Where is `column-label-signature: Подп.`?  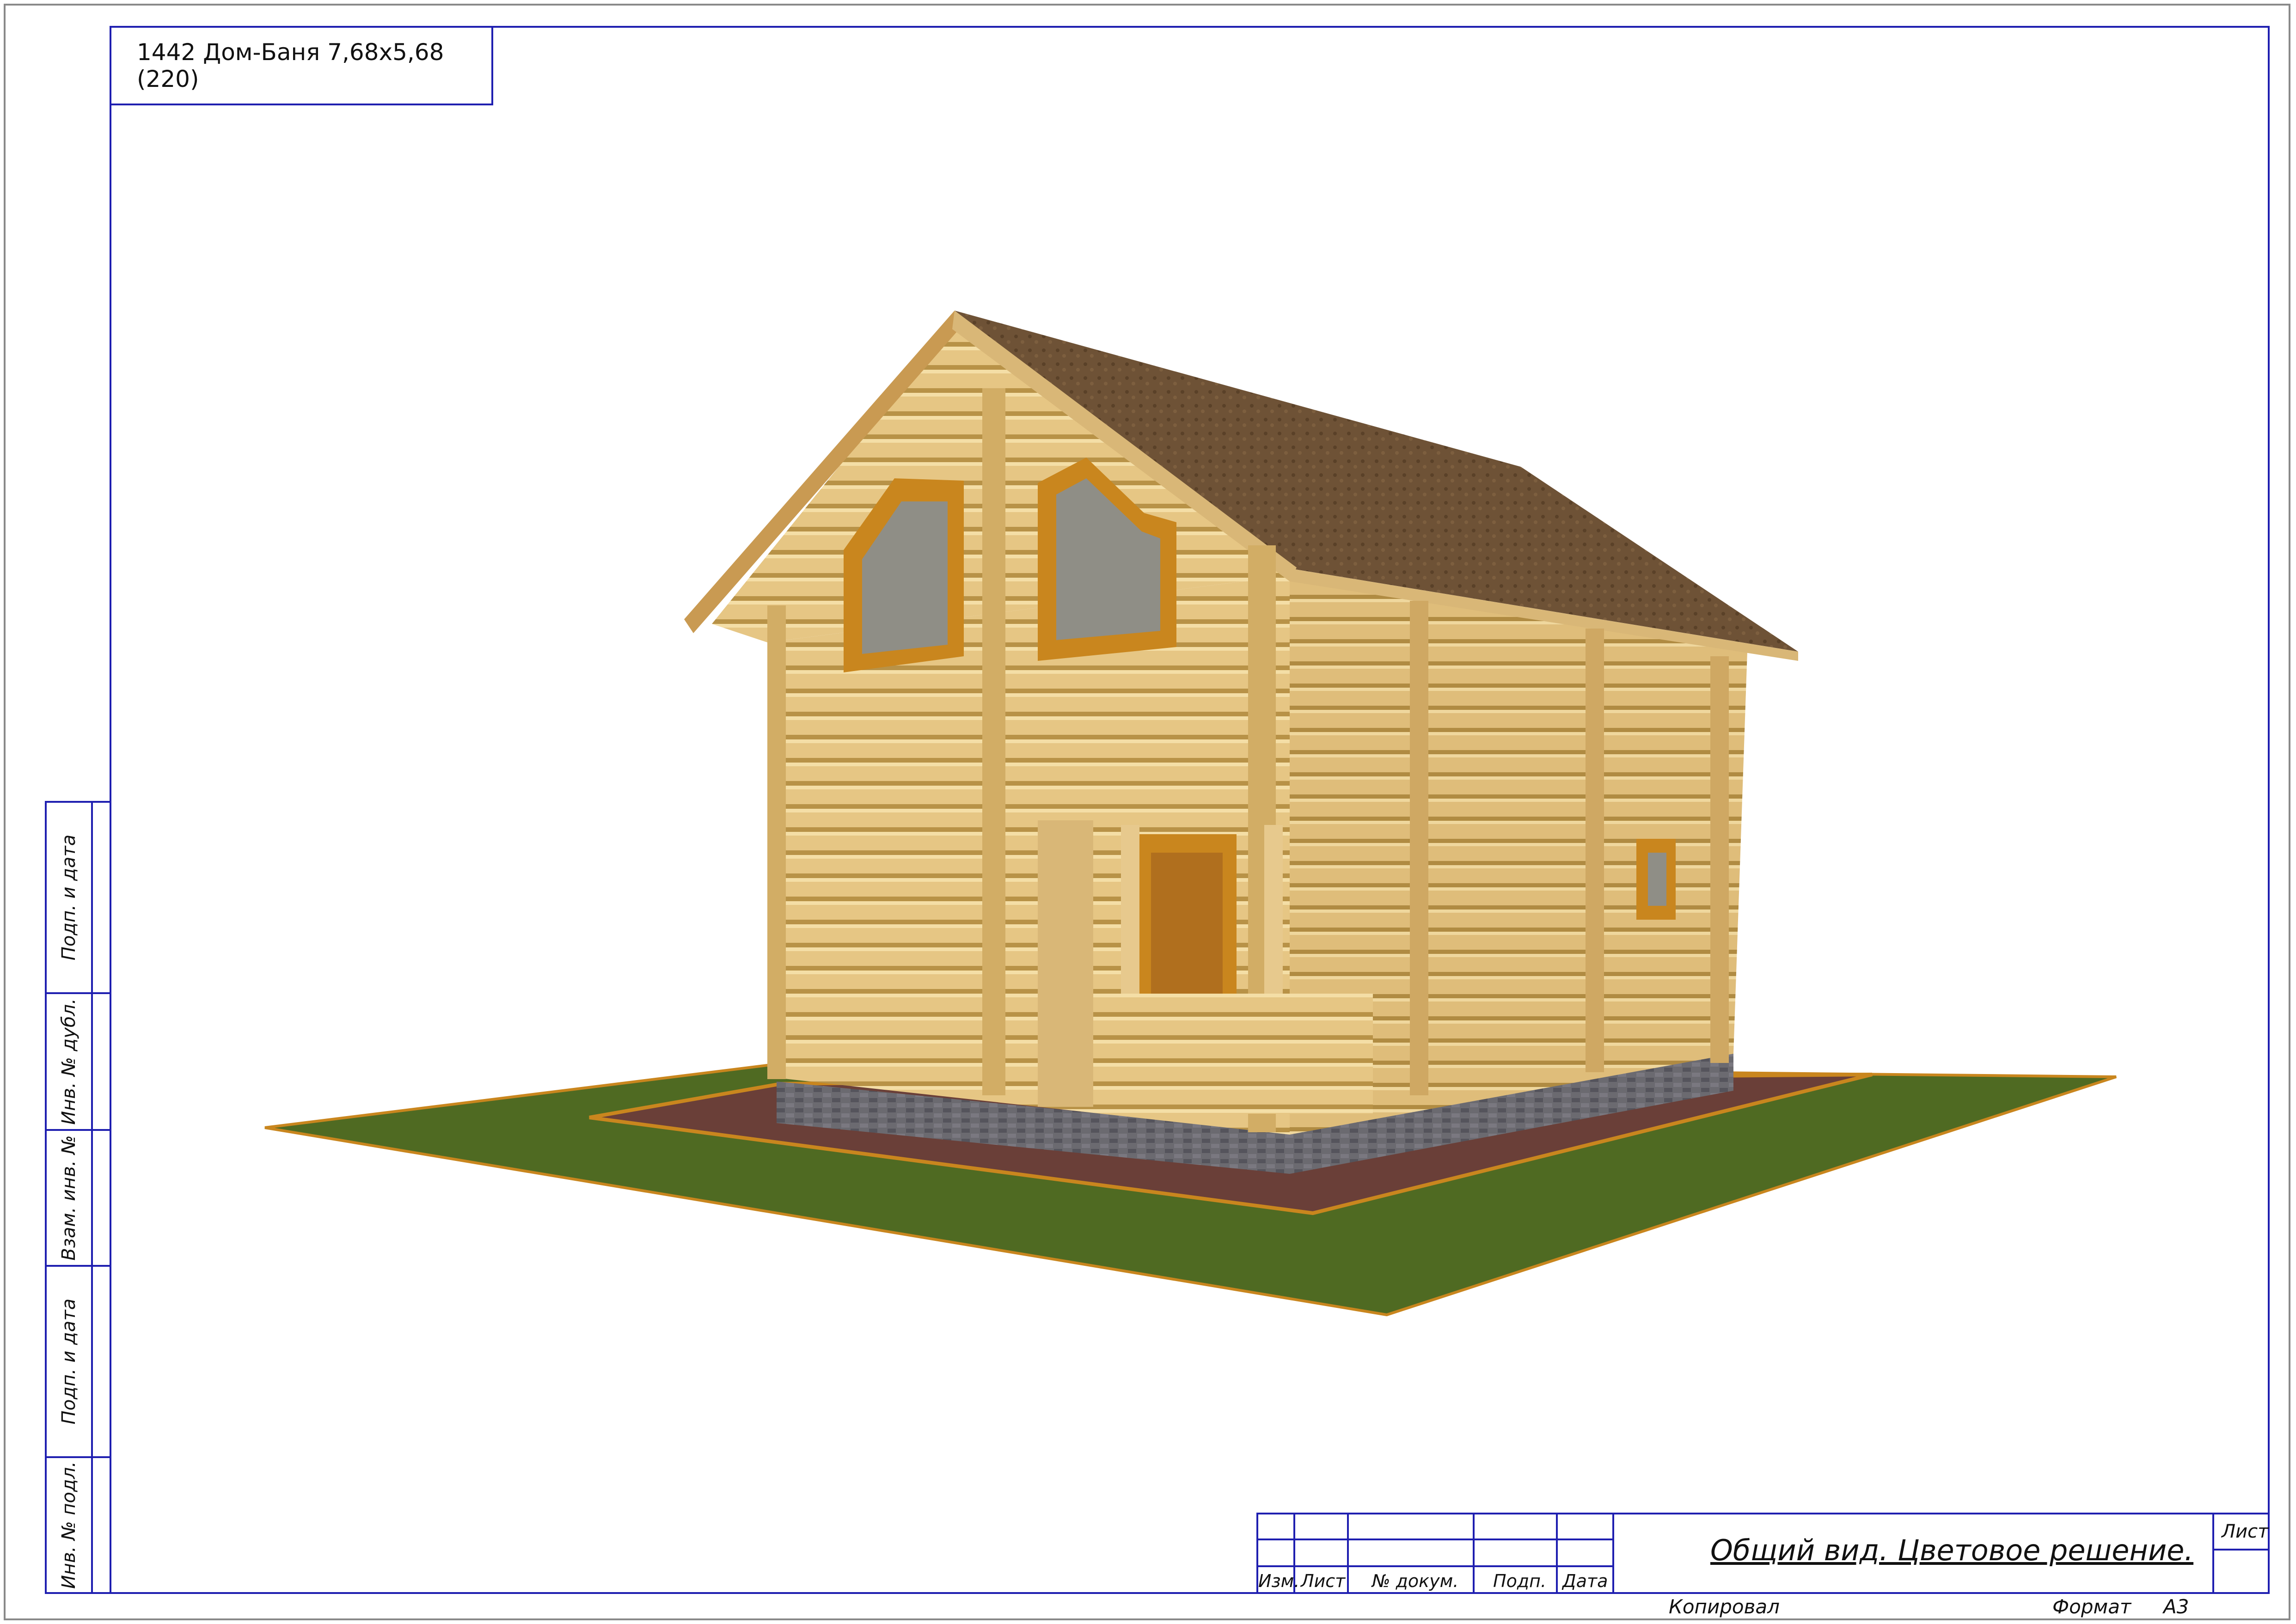
column-label-signature: Подп. is located at coordinates (1520, 1581).